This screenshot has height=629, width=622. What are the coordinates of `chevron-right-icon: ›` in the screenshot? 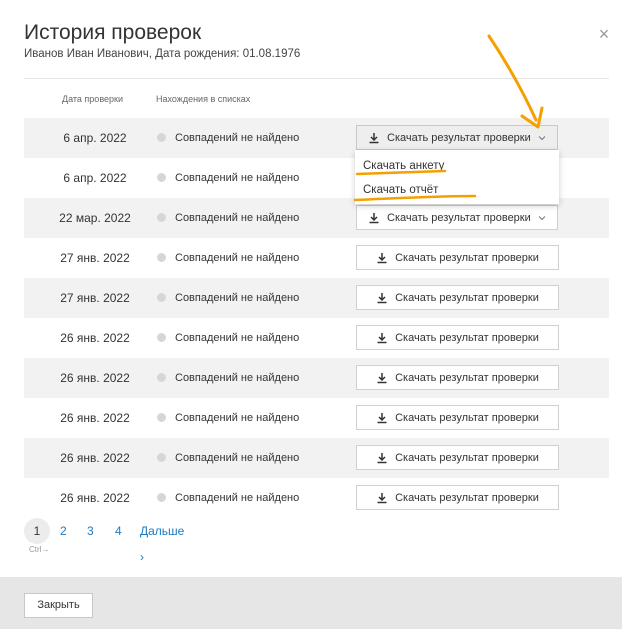 It's located at (142, 557).